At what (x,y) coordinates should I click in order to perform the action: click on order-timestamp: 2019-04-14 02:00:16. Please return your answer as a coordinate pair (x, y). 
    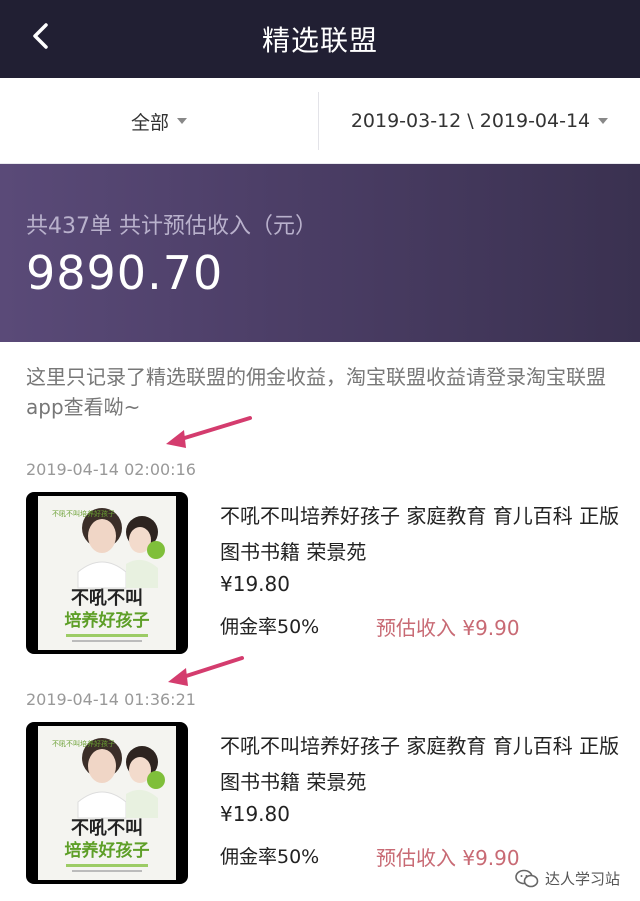
    Looking at the image, I should click on (111, 469).